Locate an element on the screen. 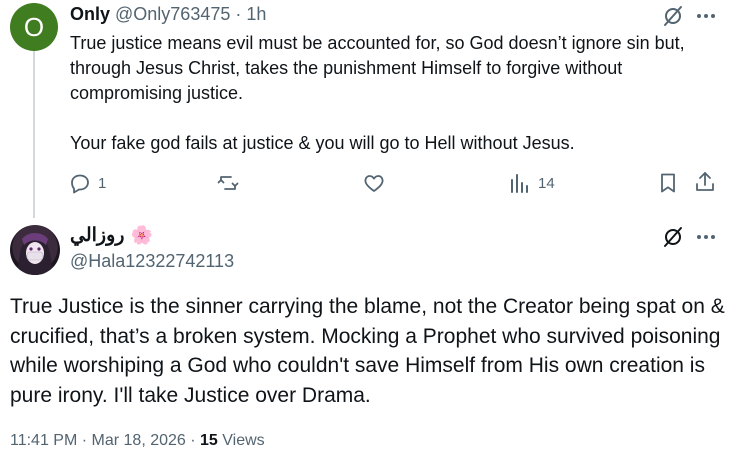 This screenshot has height=450, width=755. retweet-icon is located at coordinates (228, 183).